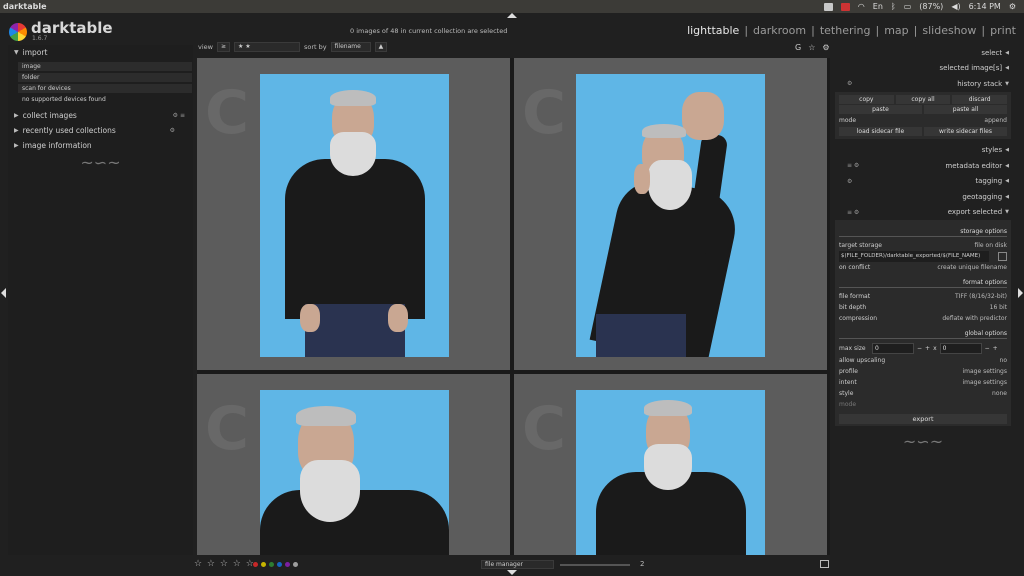 The height and width of the screenshot is (576, 1024). I want to click on allow-upscaling-combobox: allow upscaling no, so click(923, 360).